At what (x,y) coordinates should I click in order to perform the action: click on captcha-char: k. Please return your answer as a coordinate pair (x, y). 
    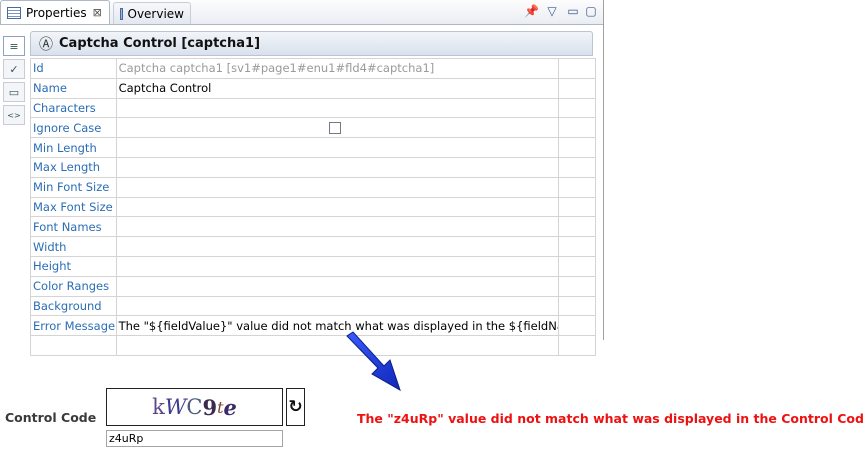
    Looking at the image, I should click on (158, 407).